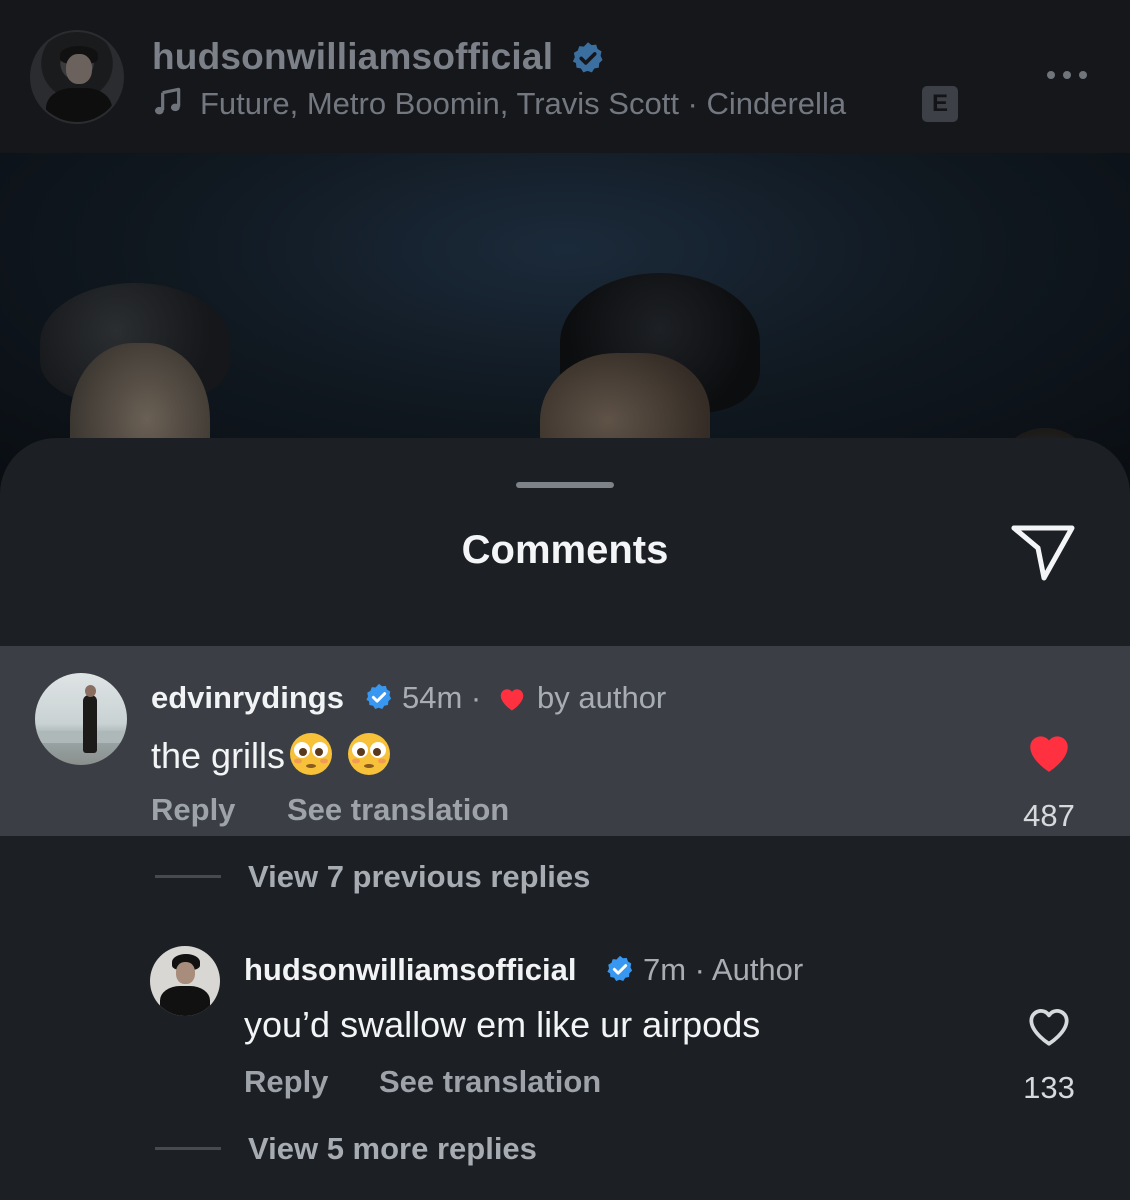 The height and width of the screenshot is (1200, 1130). I want to click on heart-icon, so click(1049, 751).